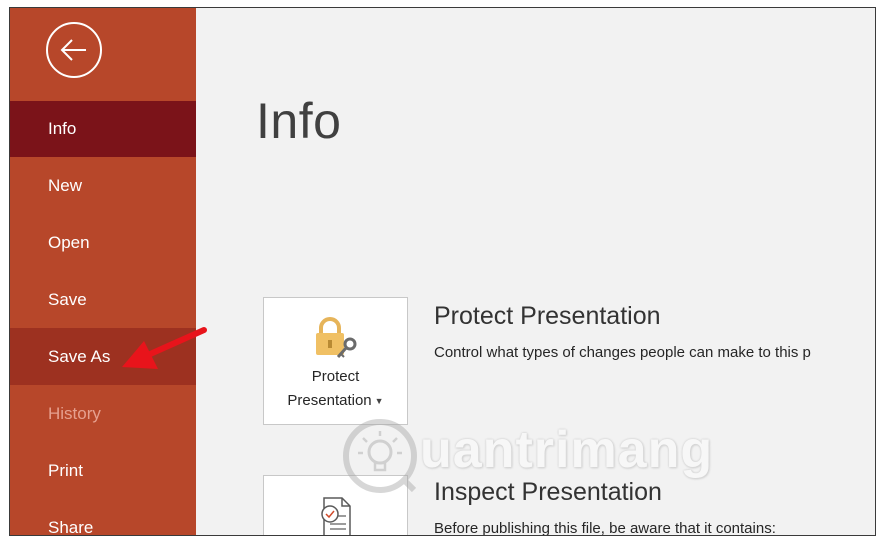 The width and height of the screenshot is (883, 537). Describe the element at coordinates (335, 376) in the screenshot. I see `protect-label-line1: Protect` at that location.